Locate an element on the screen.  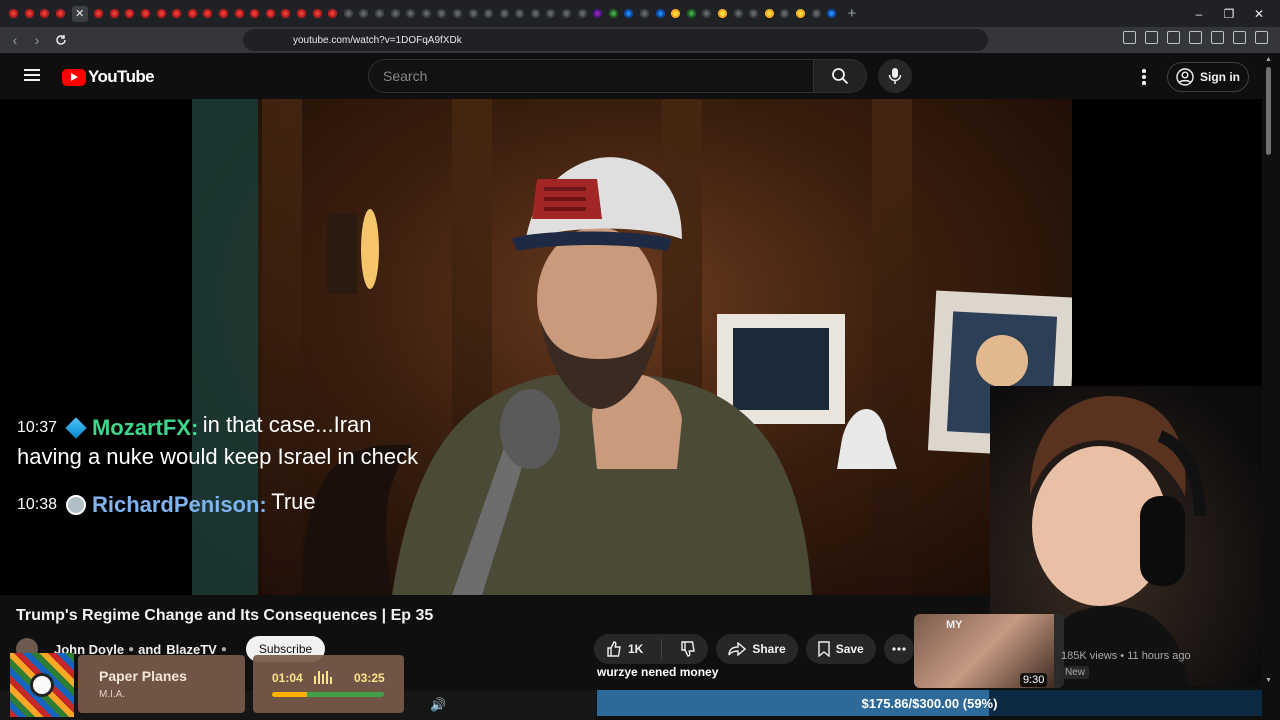
sign-in-button: Sign in is located at coordinates (1208, 77).